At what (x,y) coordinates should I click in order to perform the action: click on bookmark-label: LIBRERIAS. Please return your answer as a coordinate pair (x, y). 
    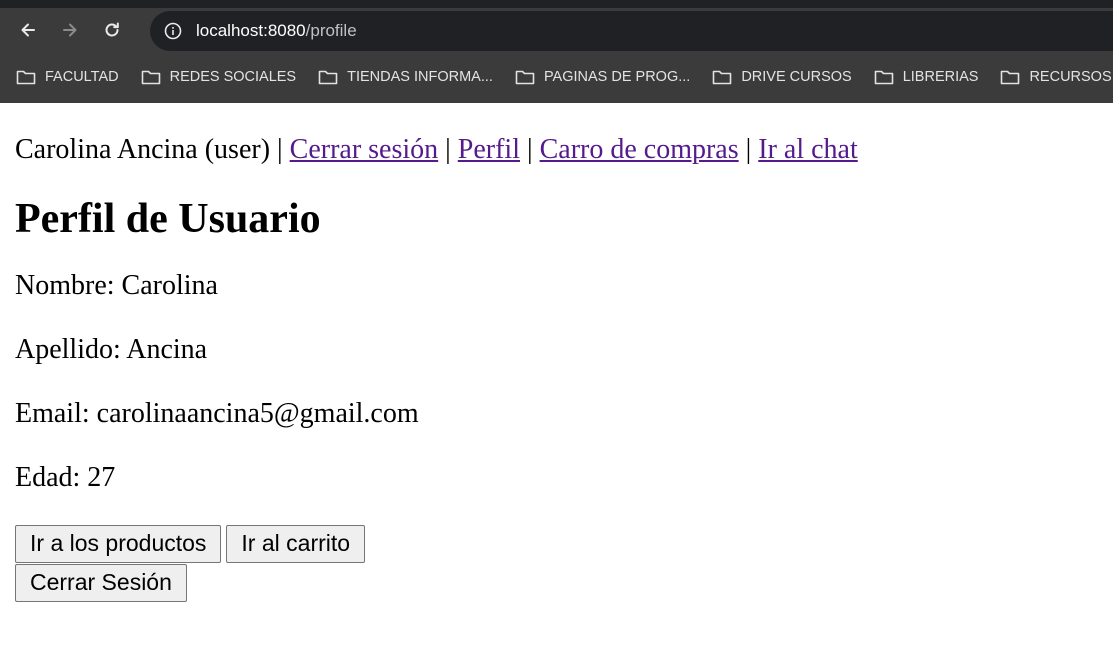
    Looking at the image, I should click on (940, 77).